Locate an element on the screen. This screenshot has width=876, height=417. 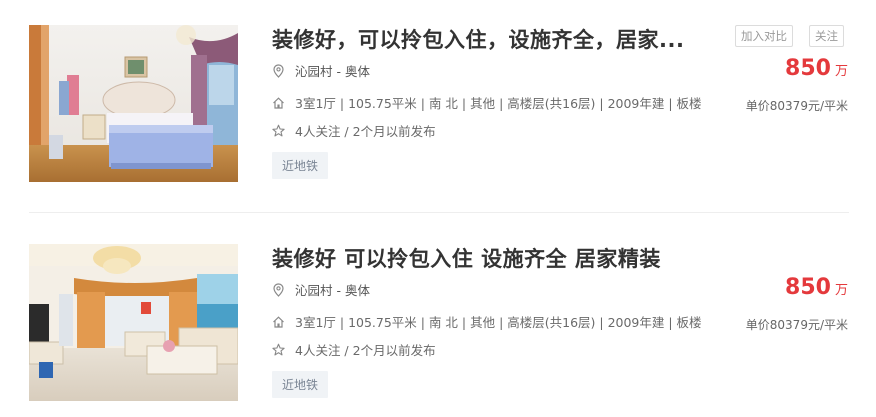
listing-title: 装修好 可以拎包入住 设施齐全 居家精装 is located at coordinates (466, 258).